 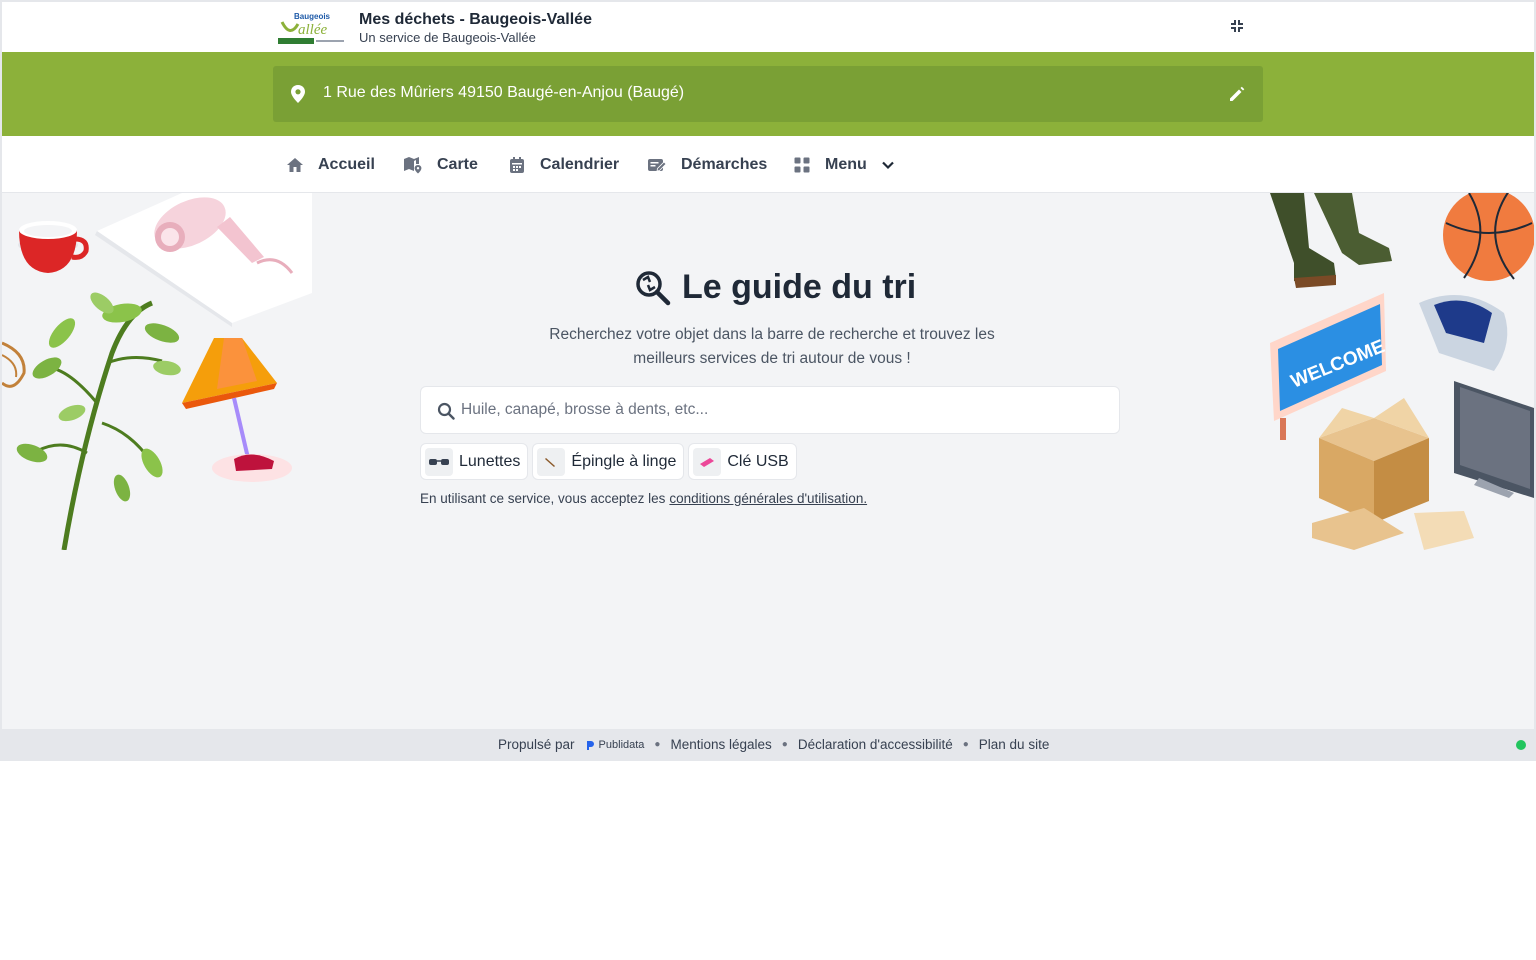 I want to click on suggestion-label: Épingle à linge, so click(x=624, y=461).